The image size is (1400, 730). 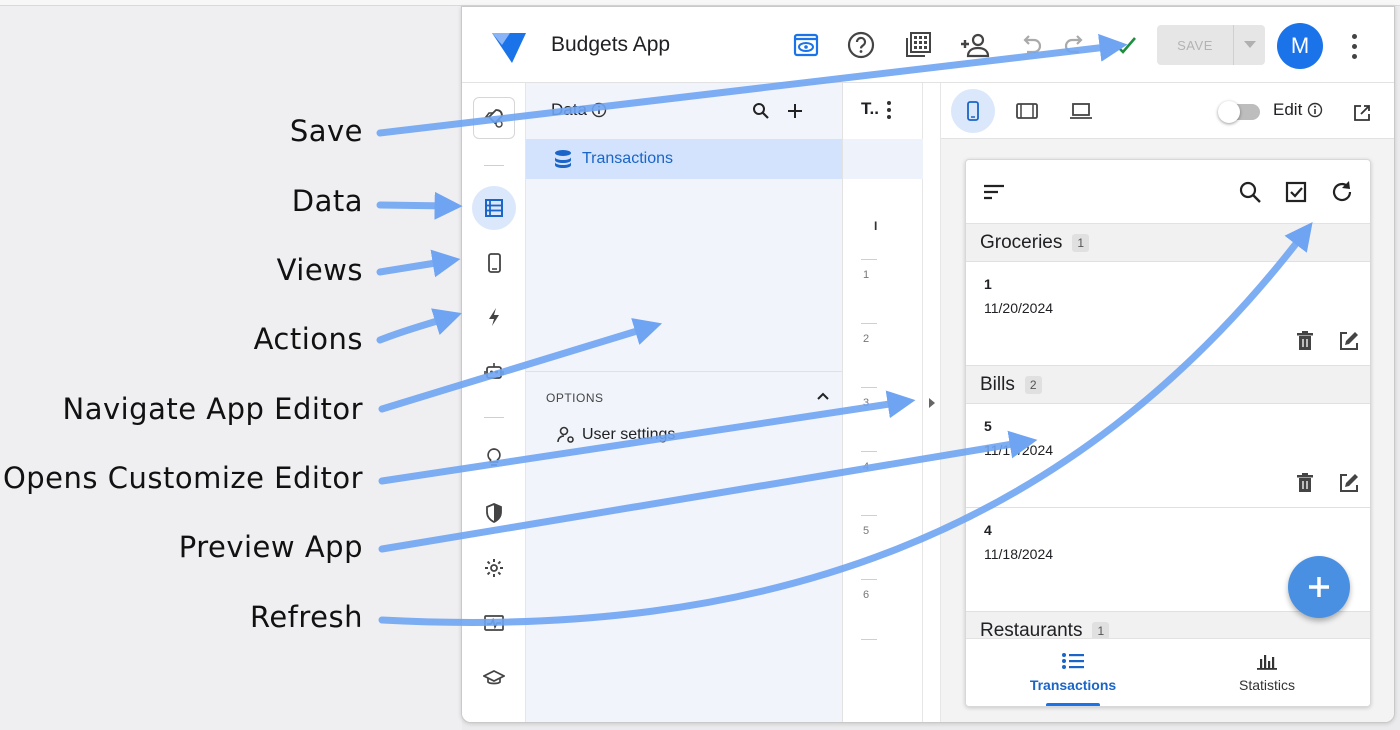 I want to click on rail-security, so click(x=494, y=513).